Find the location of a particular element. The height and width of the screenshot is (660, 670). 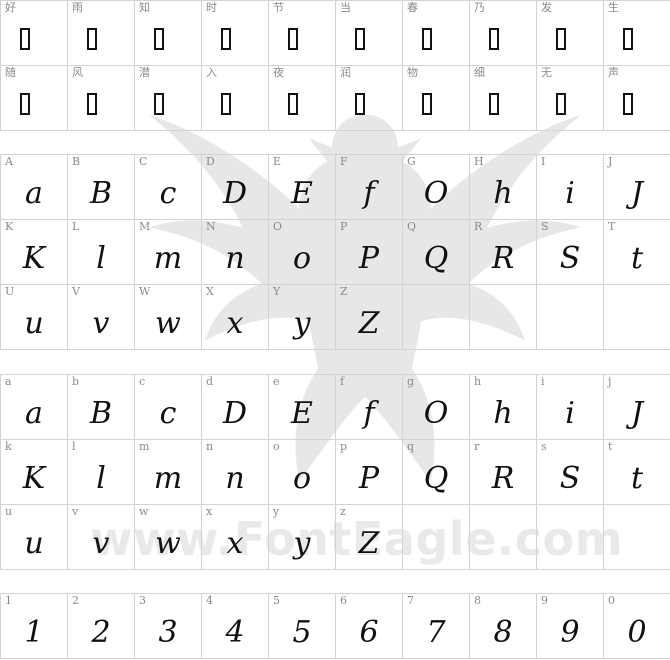

glyph-cell: PP is located at coordinates (369, 252).